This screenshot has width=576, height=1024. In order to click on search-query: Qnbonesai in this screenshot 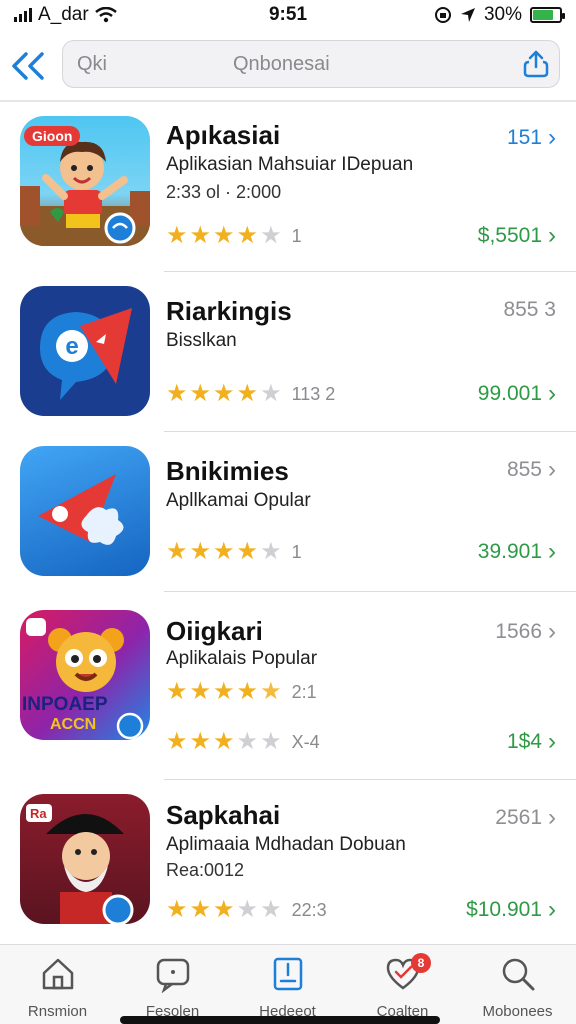, I will do `click(281, 64)`.